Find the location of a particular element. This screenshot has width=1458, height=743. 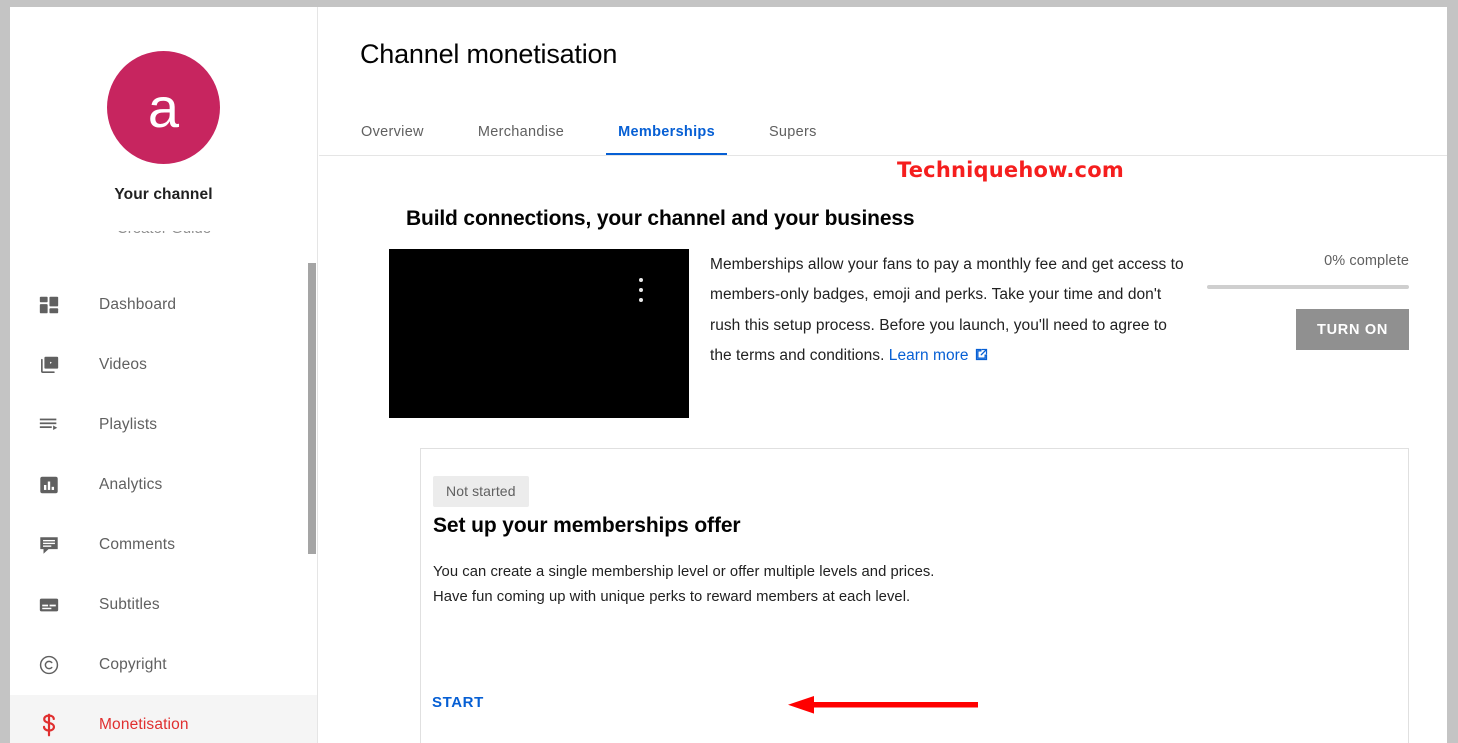

sidebar-item-copyright: Copyright is located at coordinates (163, 665).